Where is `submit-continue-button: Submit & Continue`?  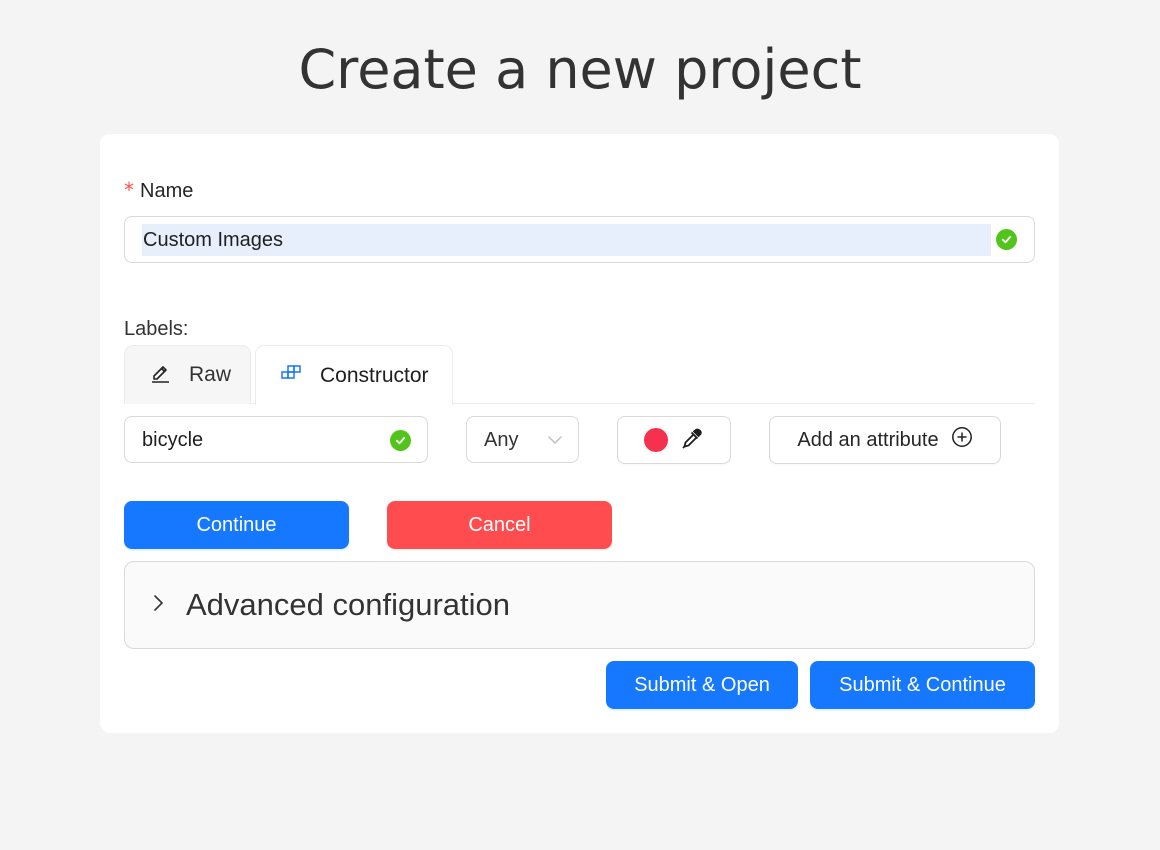
submit-continue-button: Submit & Continue is located at coordinates (922, 685).